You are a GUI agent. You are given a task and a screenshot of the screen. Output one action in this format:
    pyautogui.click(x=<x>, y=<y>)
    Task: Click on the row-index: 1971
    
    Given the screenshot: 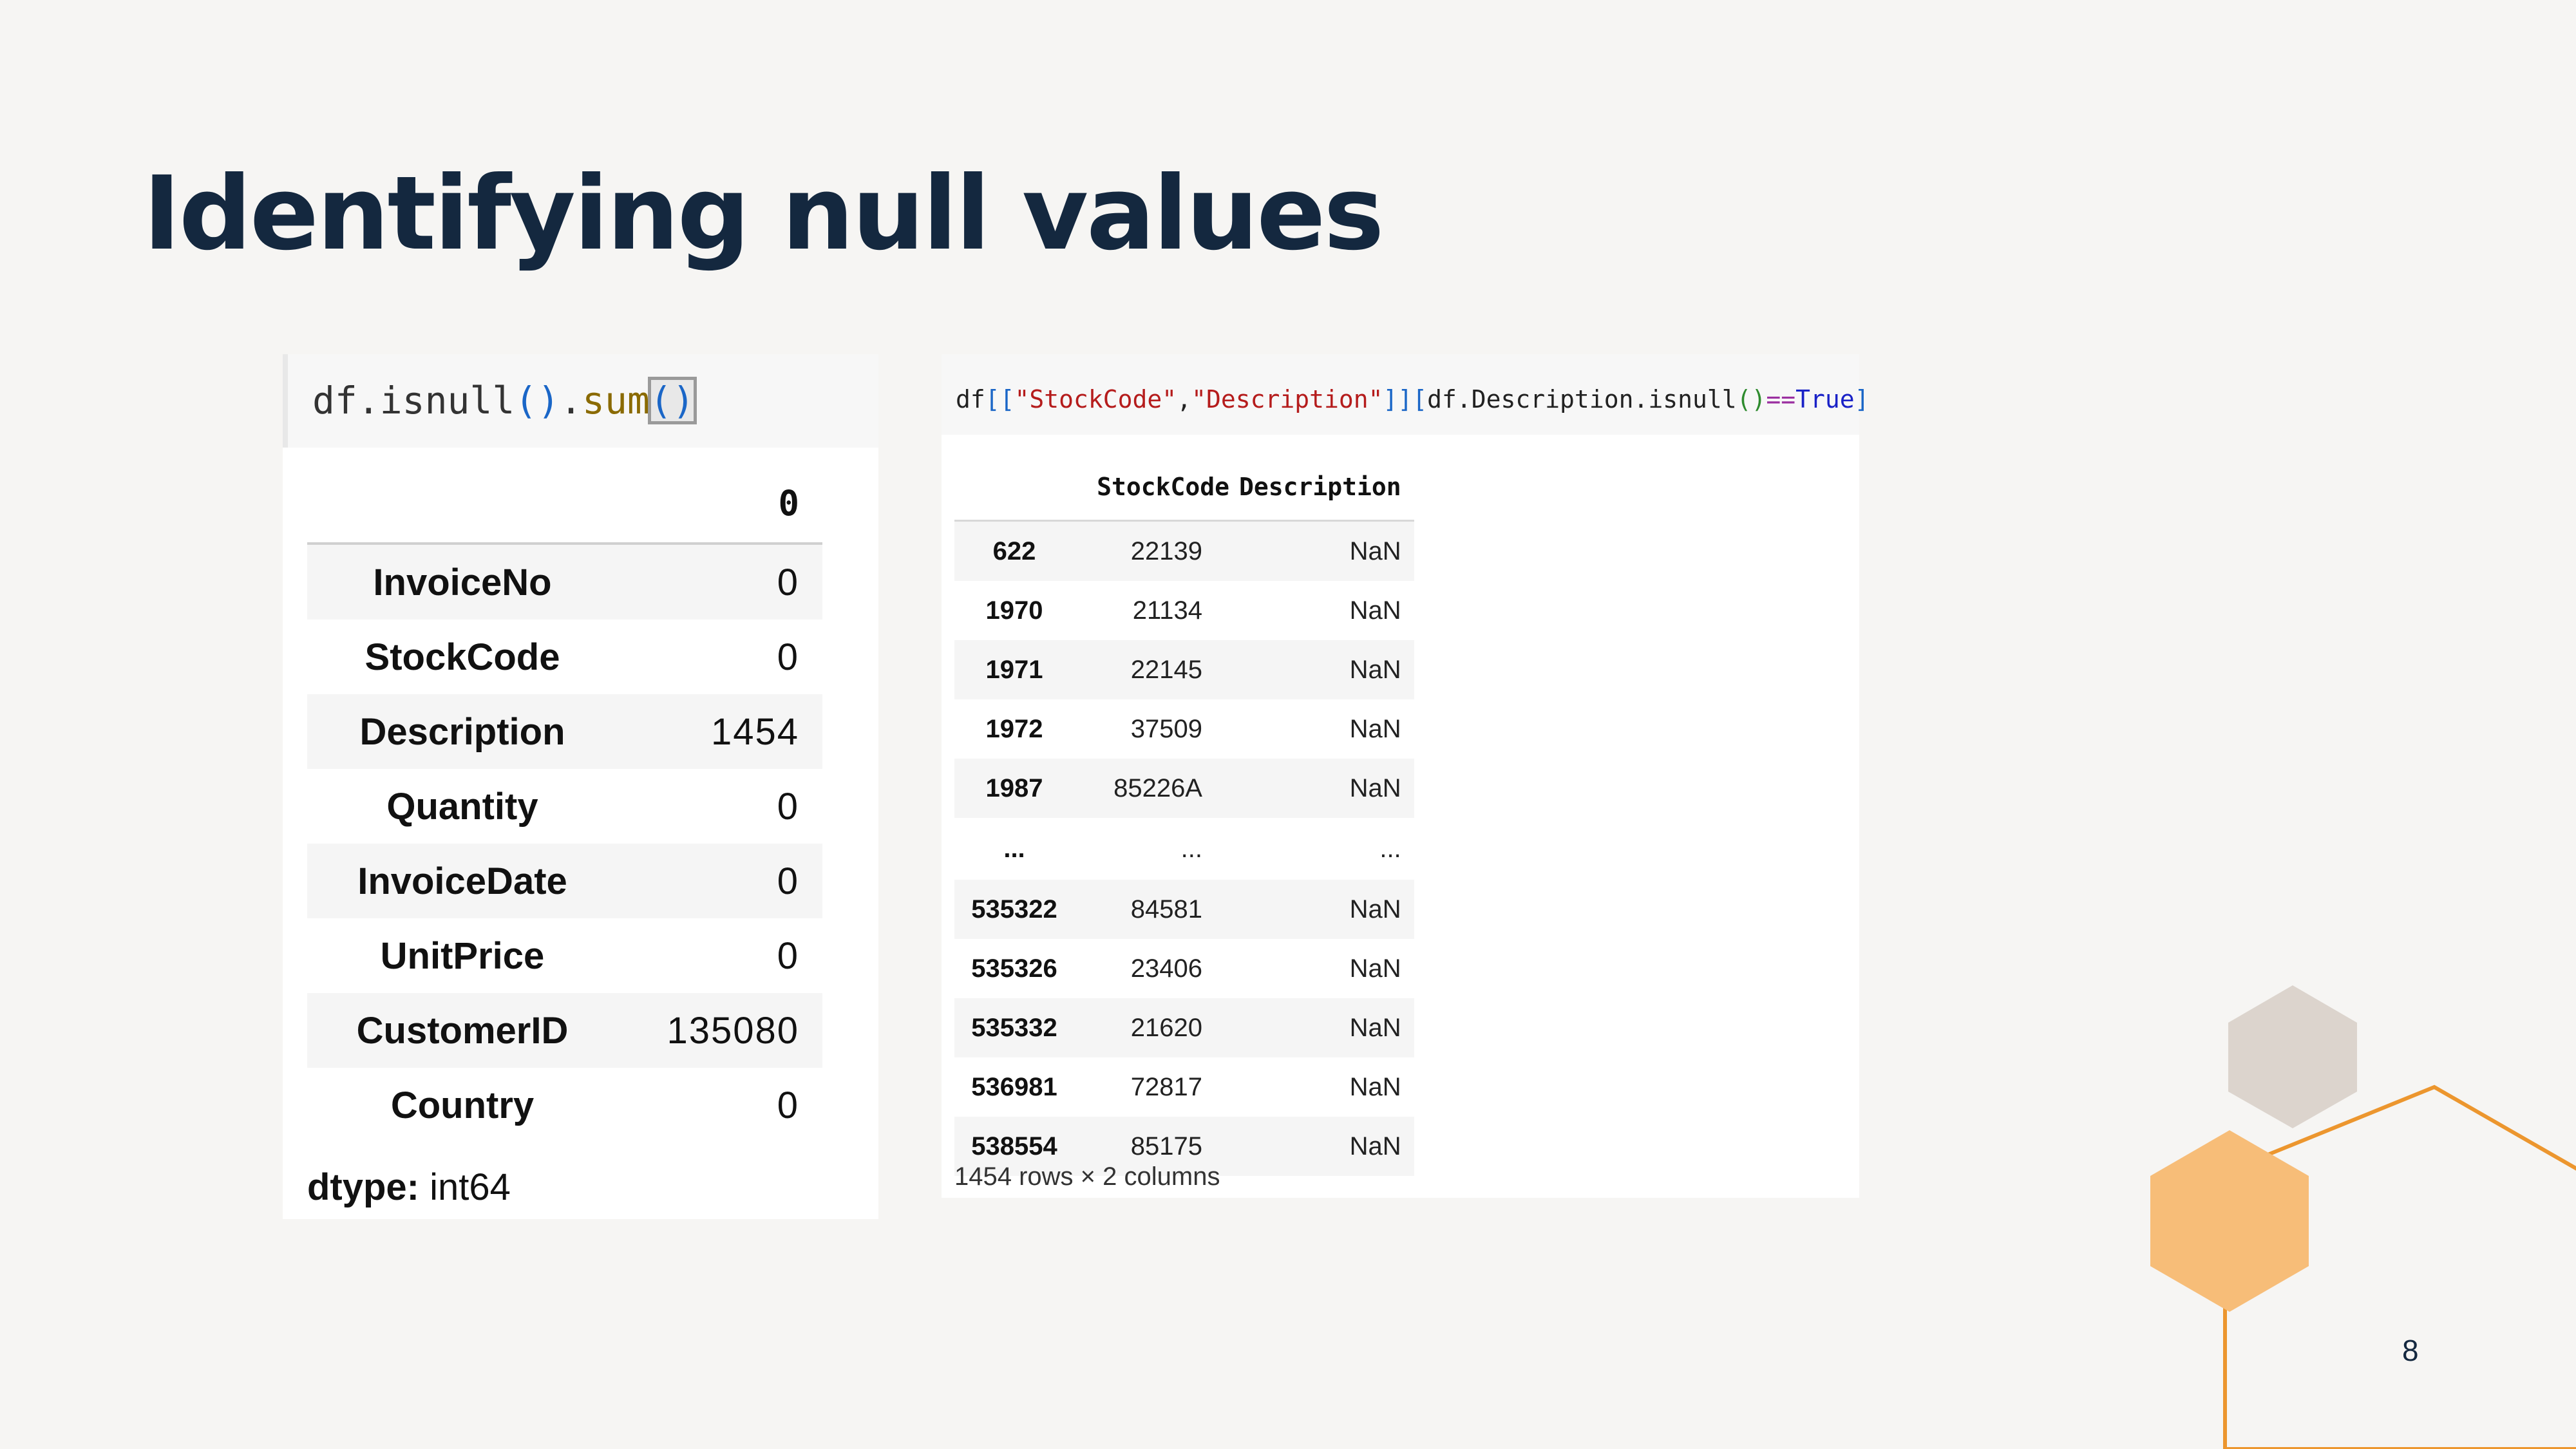 What is the action you would take?
    pyautogui.click(x=1014, y=669)
    